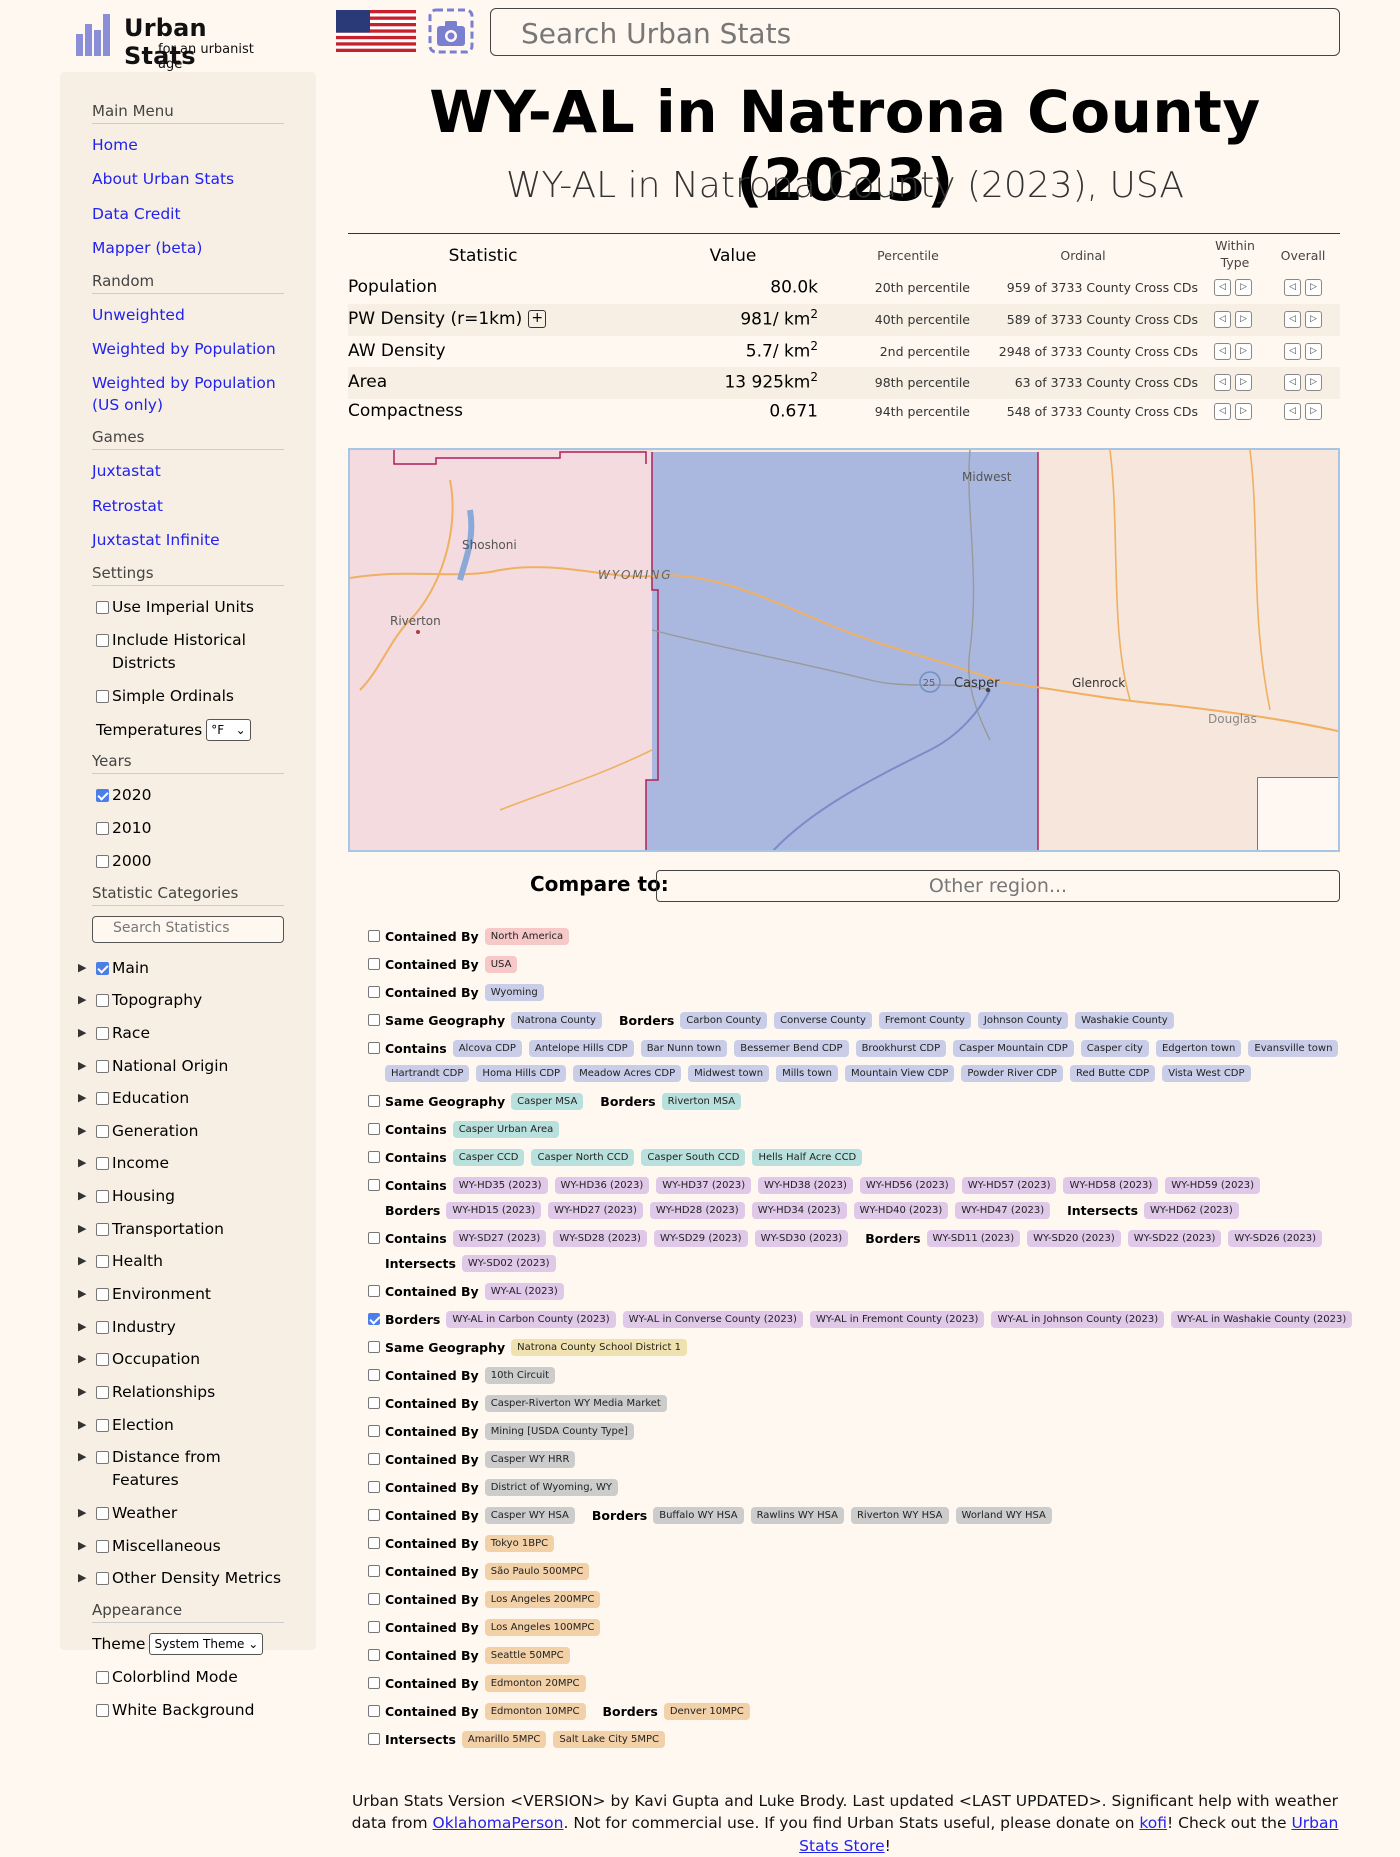  Describe the element at coordinates (181, 1163) in the screenshot. I see `category-toggle: ▶ Income` at that location.